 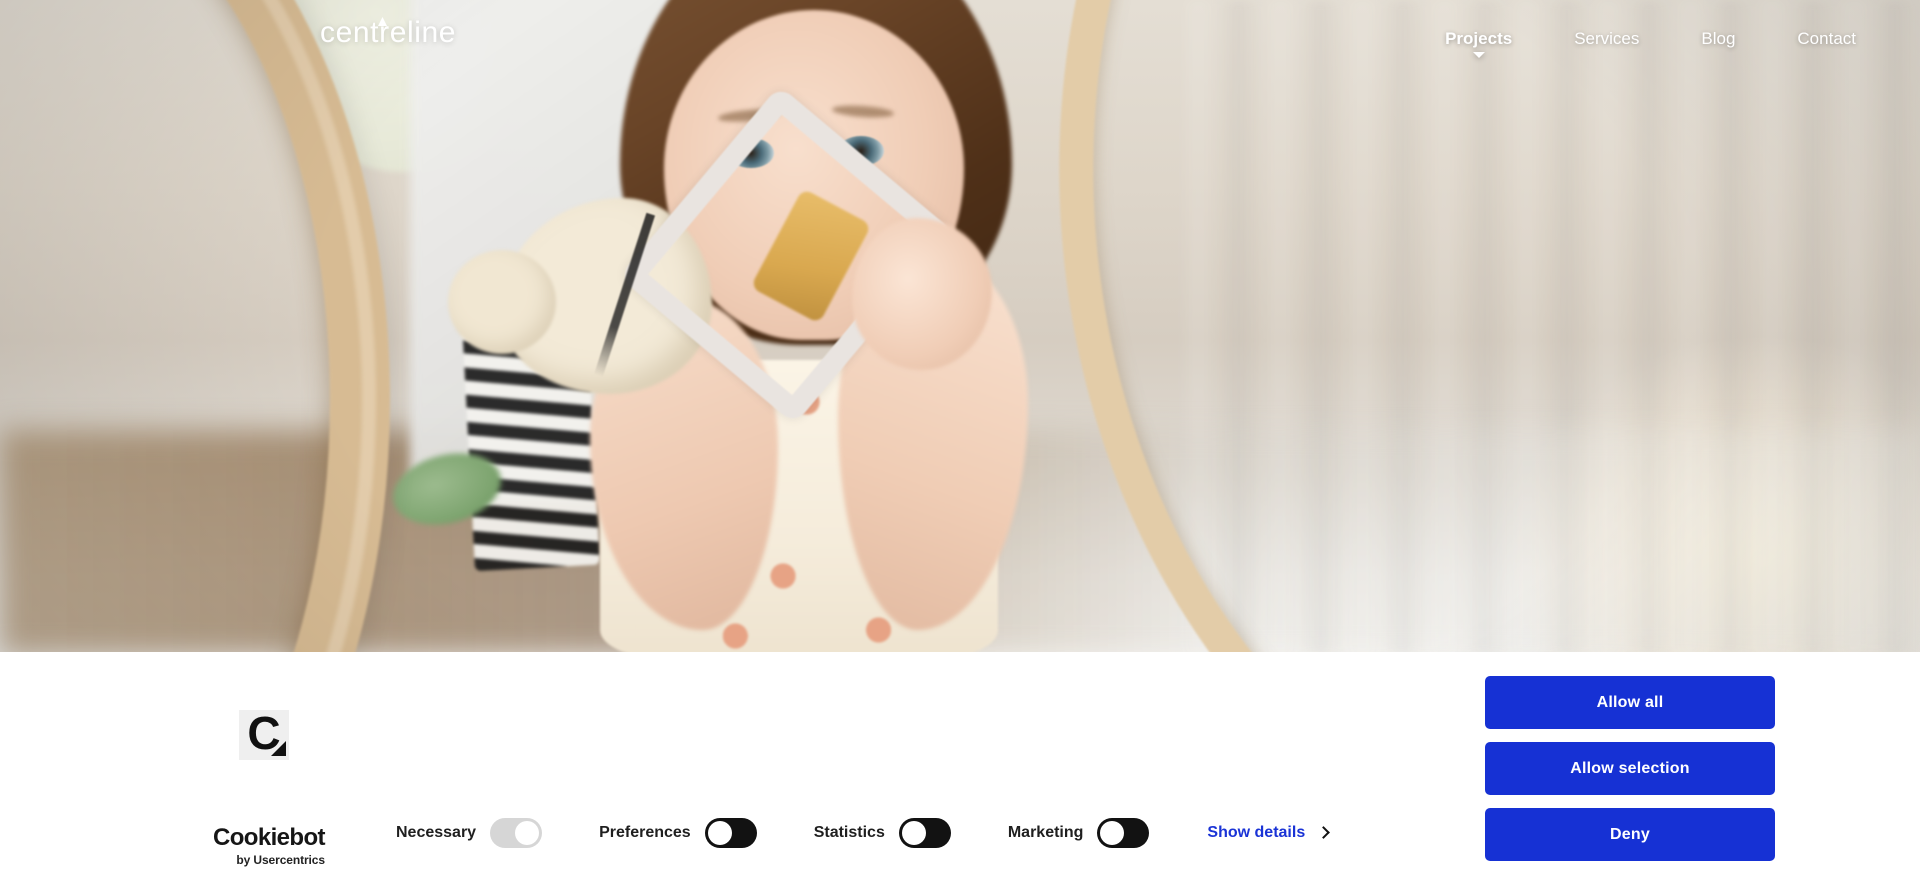 I want to click on nav-item-label: Projects, so click(x=1479, y=38).